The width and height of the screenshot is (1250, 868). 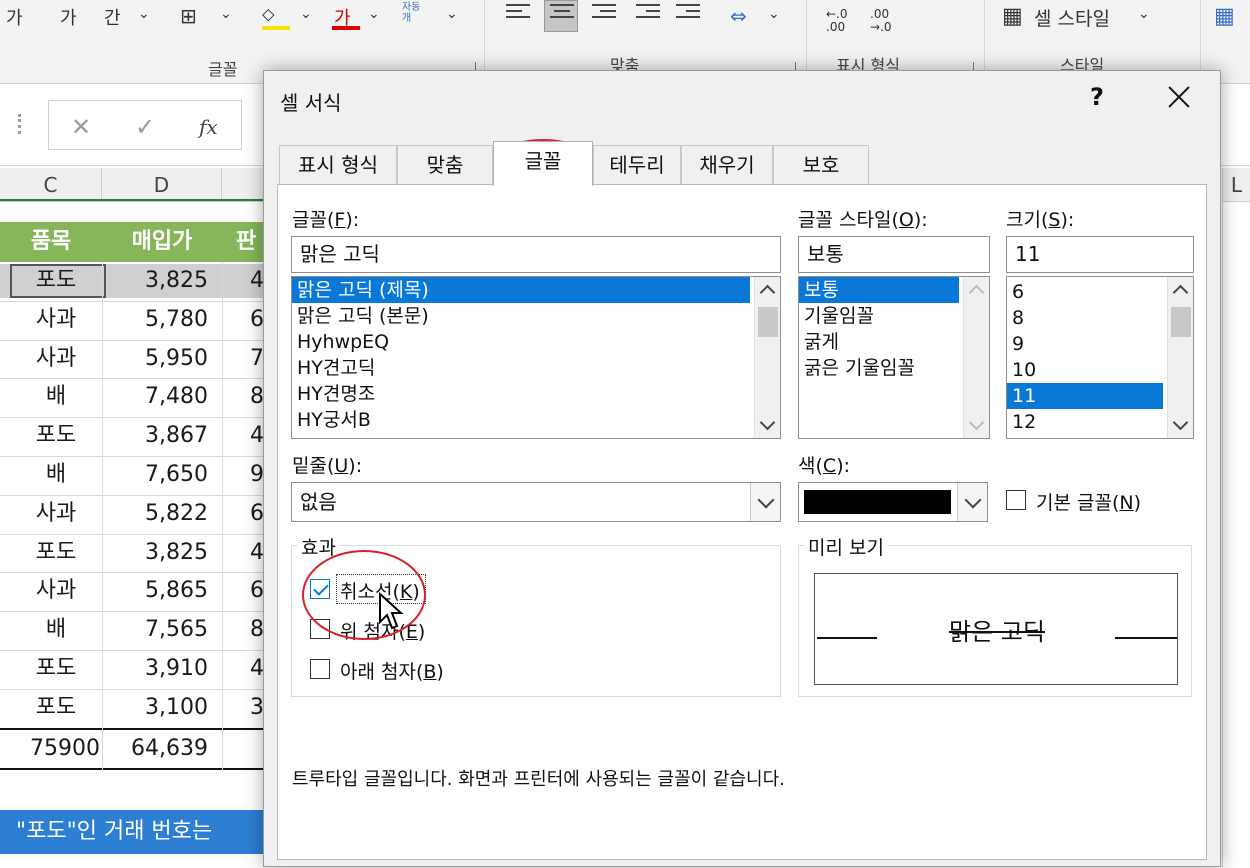 What do you see at coordinates (415, 13) in the screenshot?
I see `wrap-text-button: 자동 개` at bounding box center [415, 13].